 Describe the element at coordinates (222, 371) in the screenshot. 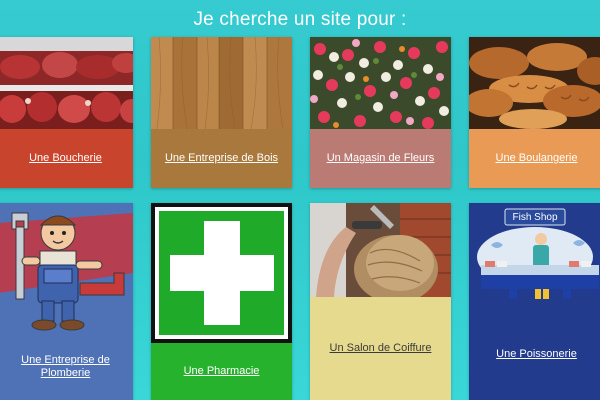

I see `card-label-pharmacie: Une Pharmacie` at that location.